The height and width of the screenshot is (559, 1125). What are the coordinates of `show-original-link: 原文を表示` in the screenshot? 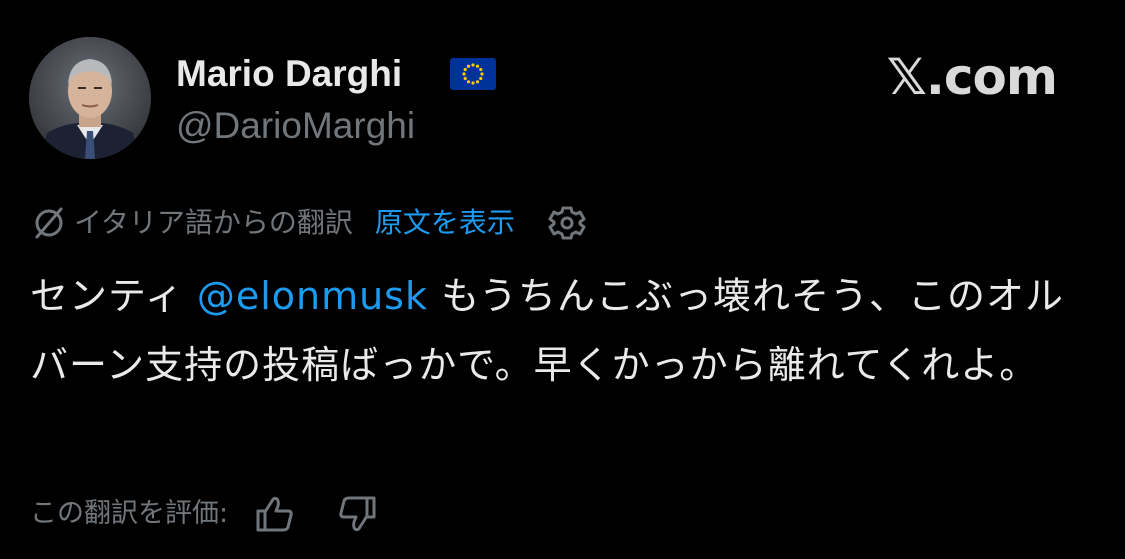 It's located at (445, 223).